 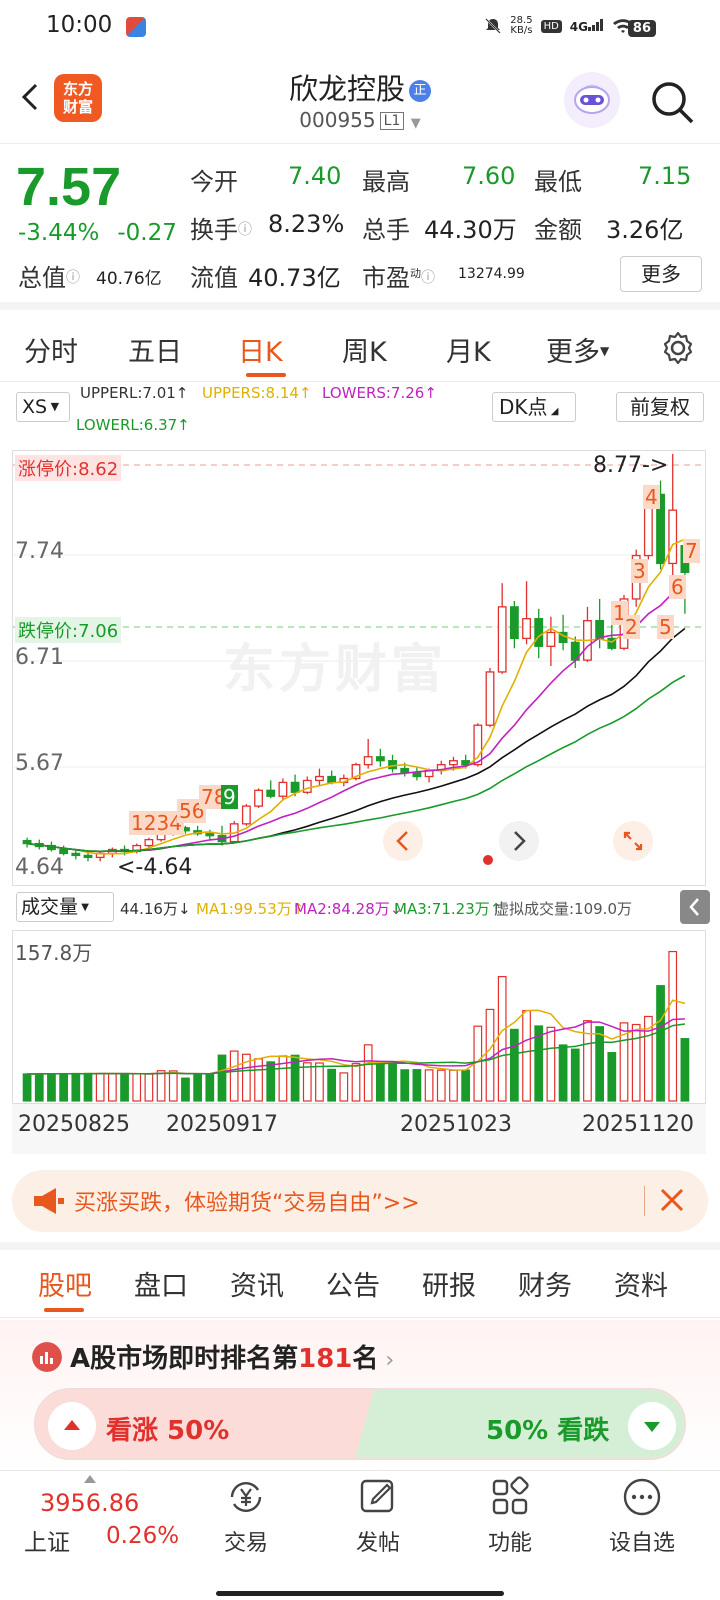 I want to click on ma2-value: MA2:84.28万↓, so click(x=348, y=909).